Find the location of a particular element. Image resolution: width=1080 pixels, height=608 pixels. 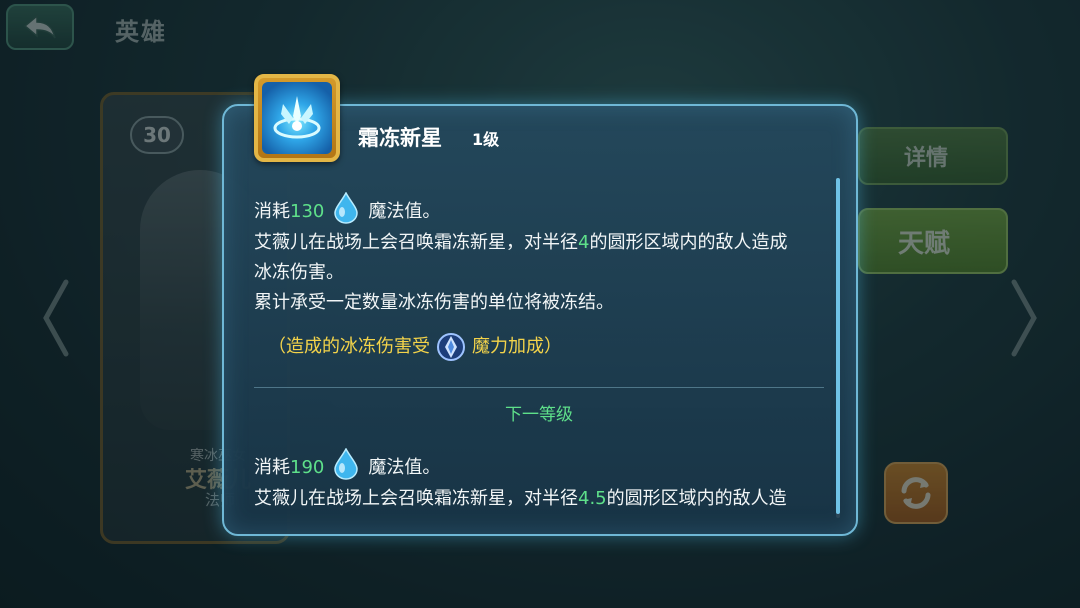

next-level-heading: 下一等级 is located at coordinates (539, 415).